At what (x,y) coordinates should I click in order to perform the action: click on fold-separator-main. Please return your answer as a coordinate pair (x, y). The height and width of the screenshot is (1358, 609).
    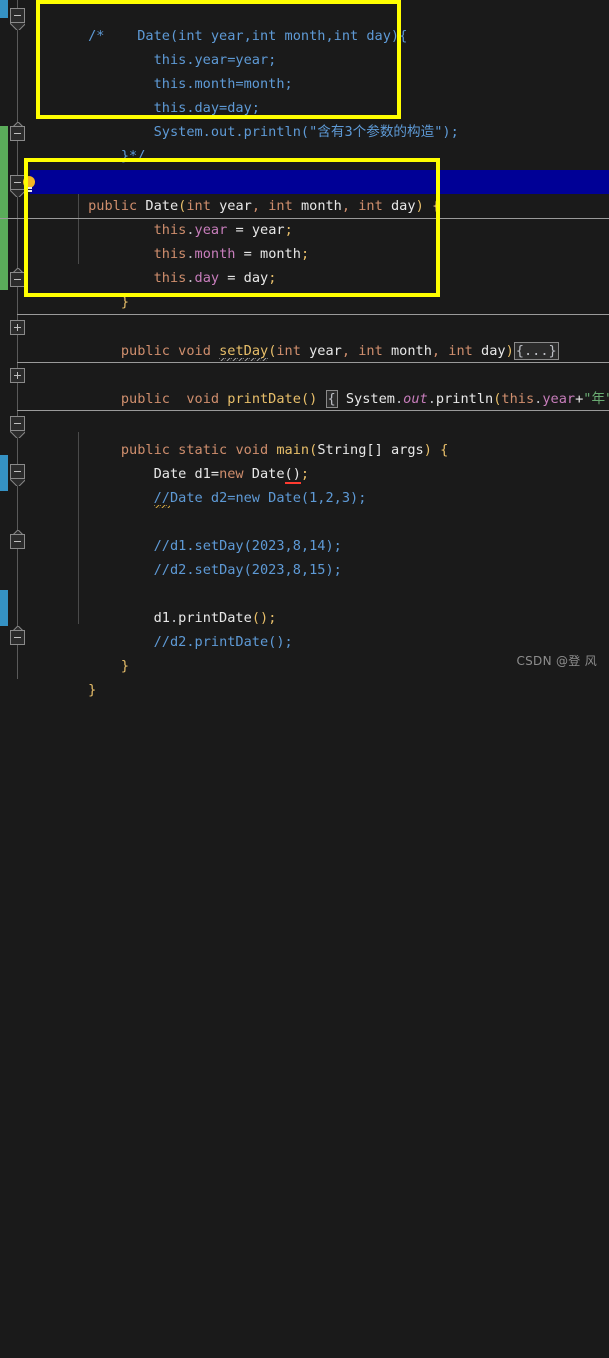
    Looking at the image, I should click on (313, 410).